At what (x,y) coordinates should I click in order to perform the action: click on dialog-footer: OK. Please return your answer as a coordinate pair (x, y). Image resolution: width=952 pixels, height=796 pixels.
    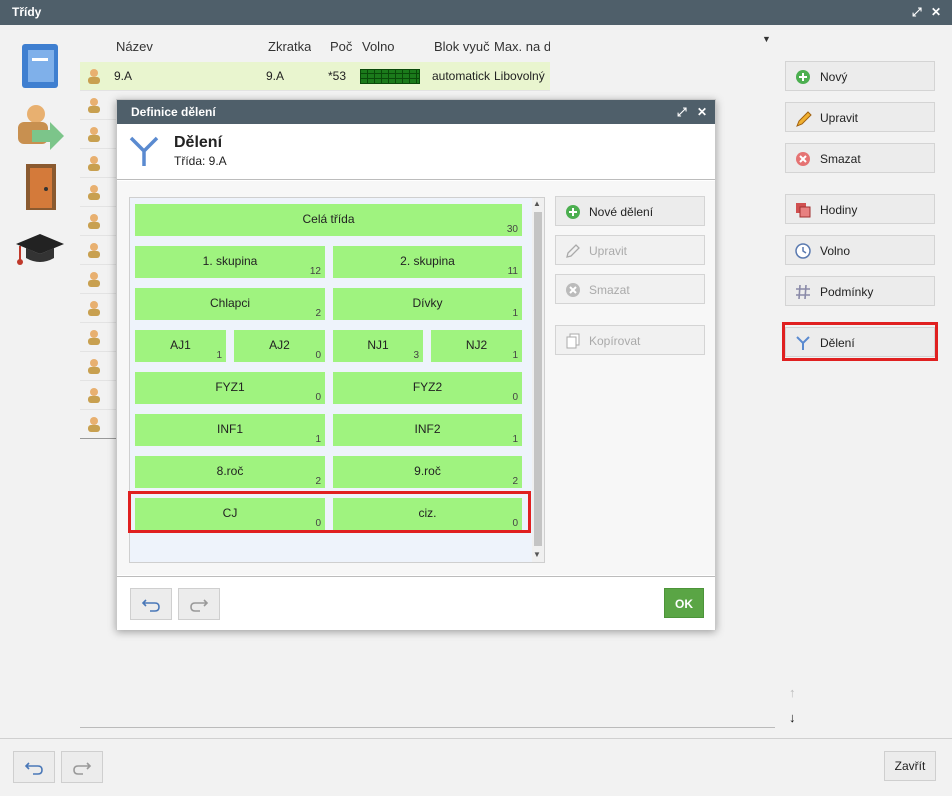
    Looking at the image, I should click on (416, 603).